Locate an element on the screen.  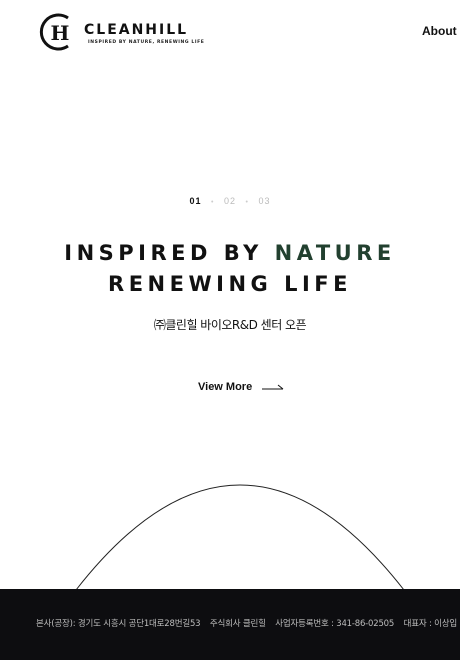
hero-title-line1: INSPIRED BY NATURE is located at coordinates (230, 253).